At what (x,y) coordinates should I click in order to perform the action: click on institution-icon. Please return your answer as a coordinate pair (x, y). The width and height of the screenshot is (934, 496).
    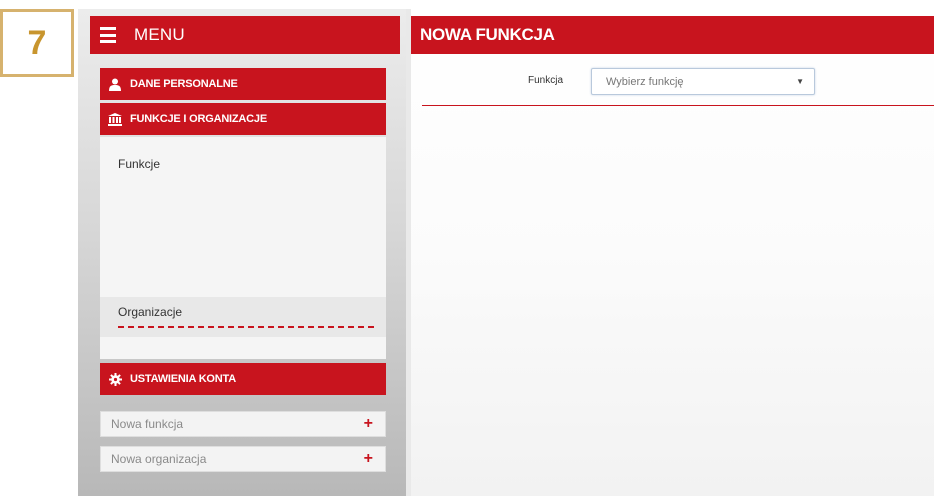
    Looking at the image, I should click on (115, 119).